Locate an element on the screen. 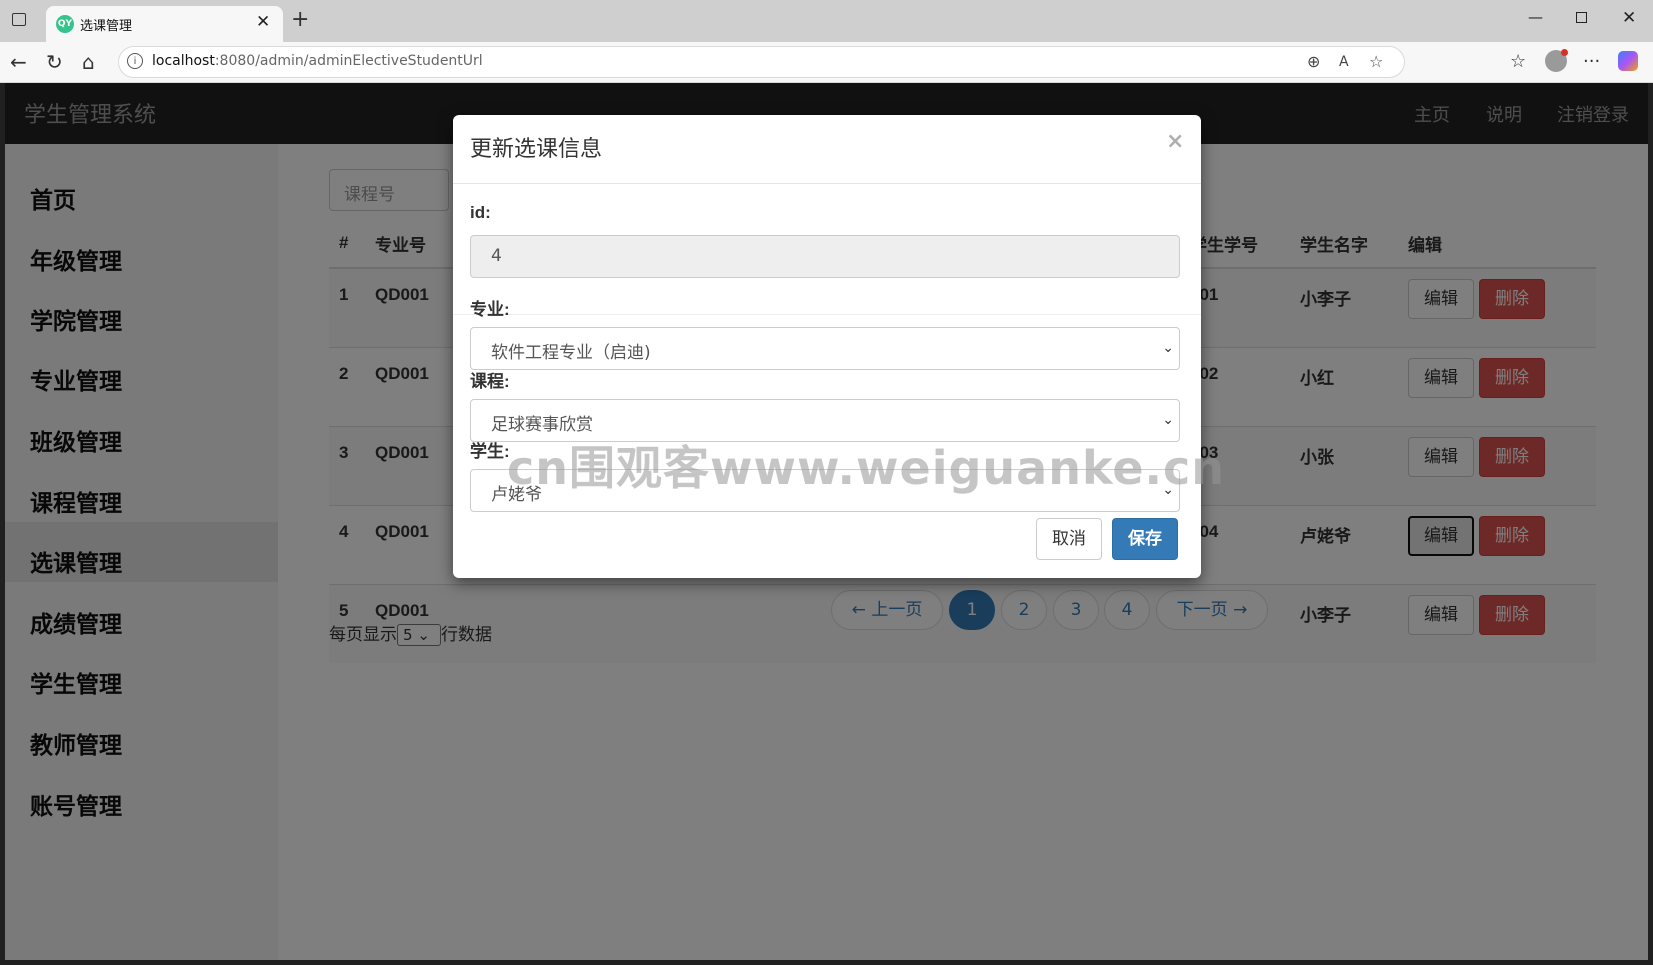 This screenshot has height=965, width=1653. favorites-icon: ☆ is located at coordinates (1518, 61).